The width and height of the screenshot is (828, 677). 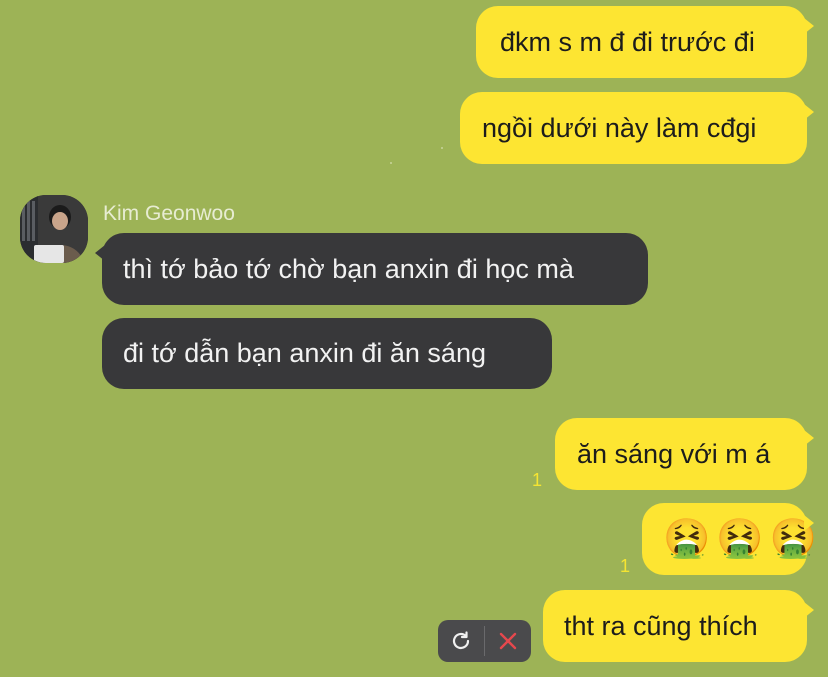 I want to click on close-icon, so click(x=508, y=641).